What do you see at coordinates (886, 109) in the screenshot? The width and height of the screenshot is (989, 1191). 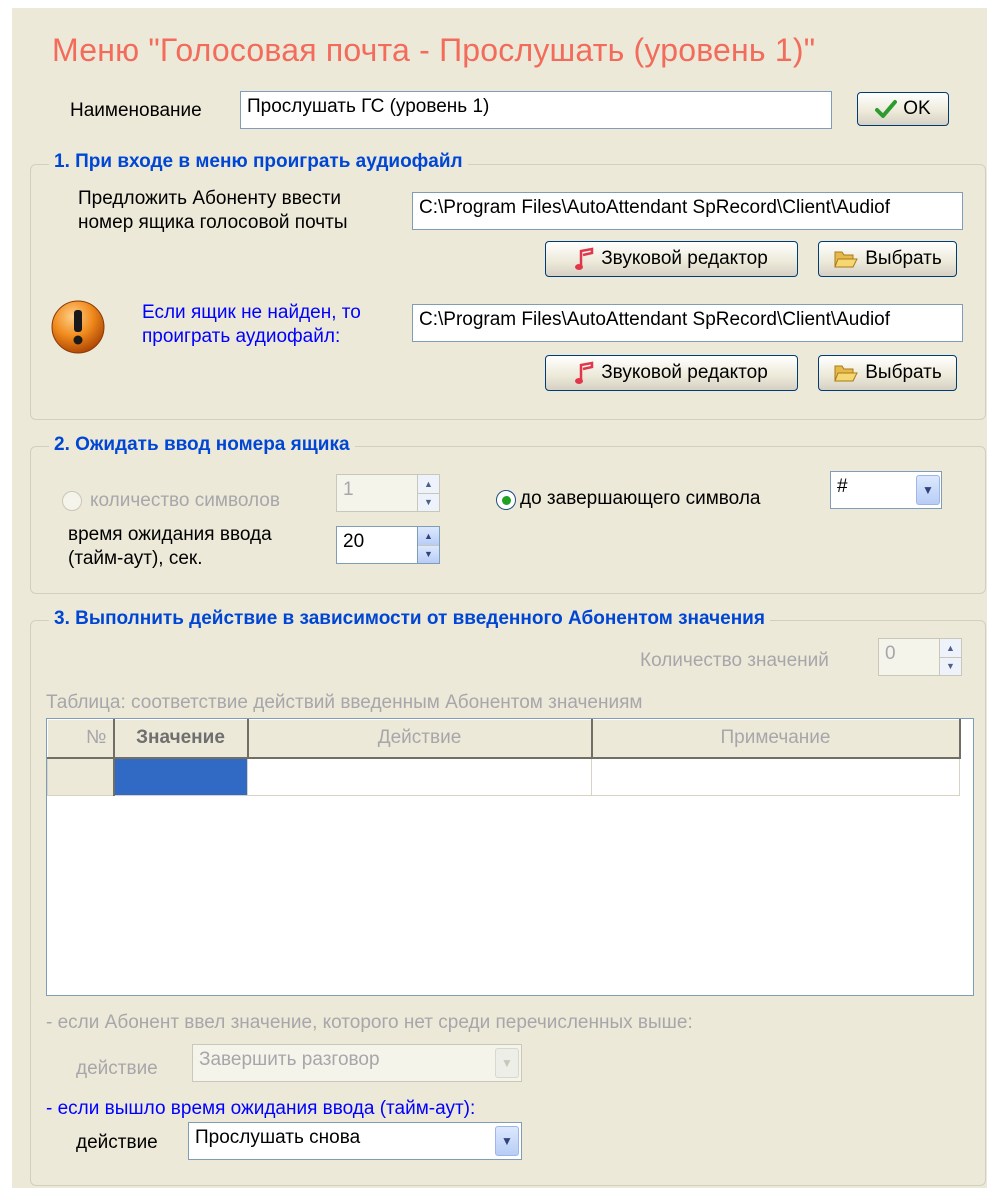 I see `checkmark-icon` at bounding box center [886, 109].